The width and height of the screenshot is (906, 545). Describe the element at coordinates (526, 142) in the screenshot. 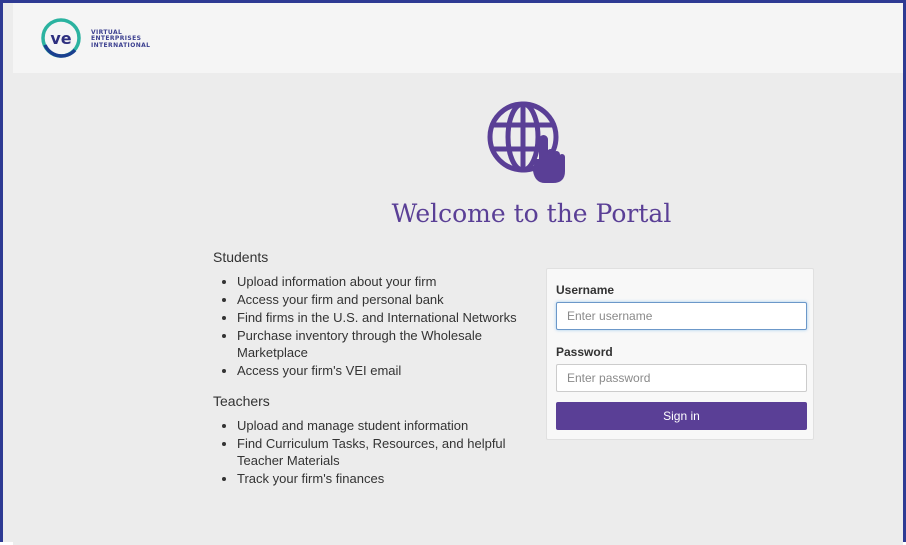

I see `globe-hand-icon` at that location.